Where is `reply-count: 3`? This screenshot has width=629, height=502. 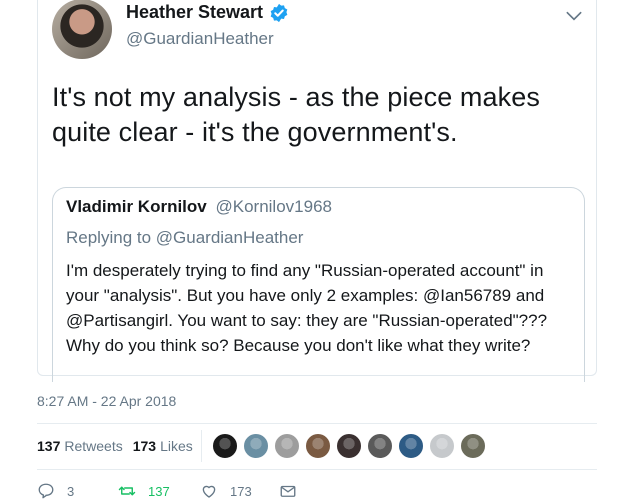 reply-count: 3 is located at coordinates (71, 491).